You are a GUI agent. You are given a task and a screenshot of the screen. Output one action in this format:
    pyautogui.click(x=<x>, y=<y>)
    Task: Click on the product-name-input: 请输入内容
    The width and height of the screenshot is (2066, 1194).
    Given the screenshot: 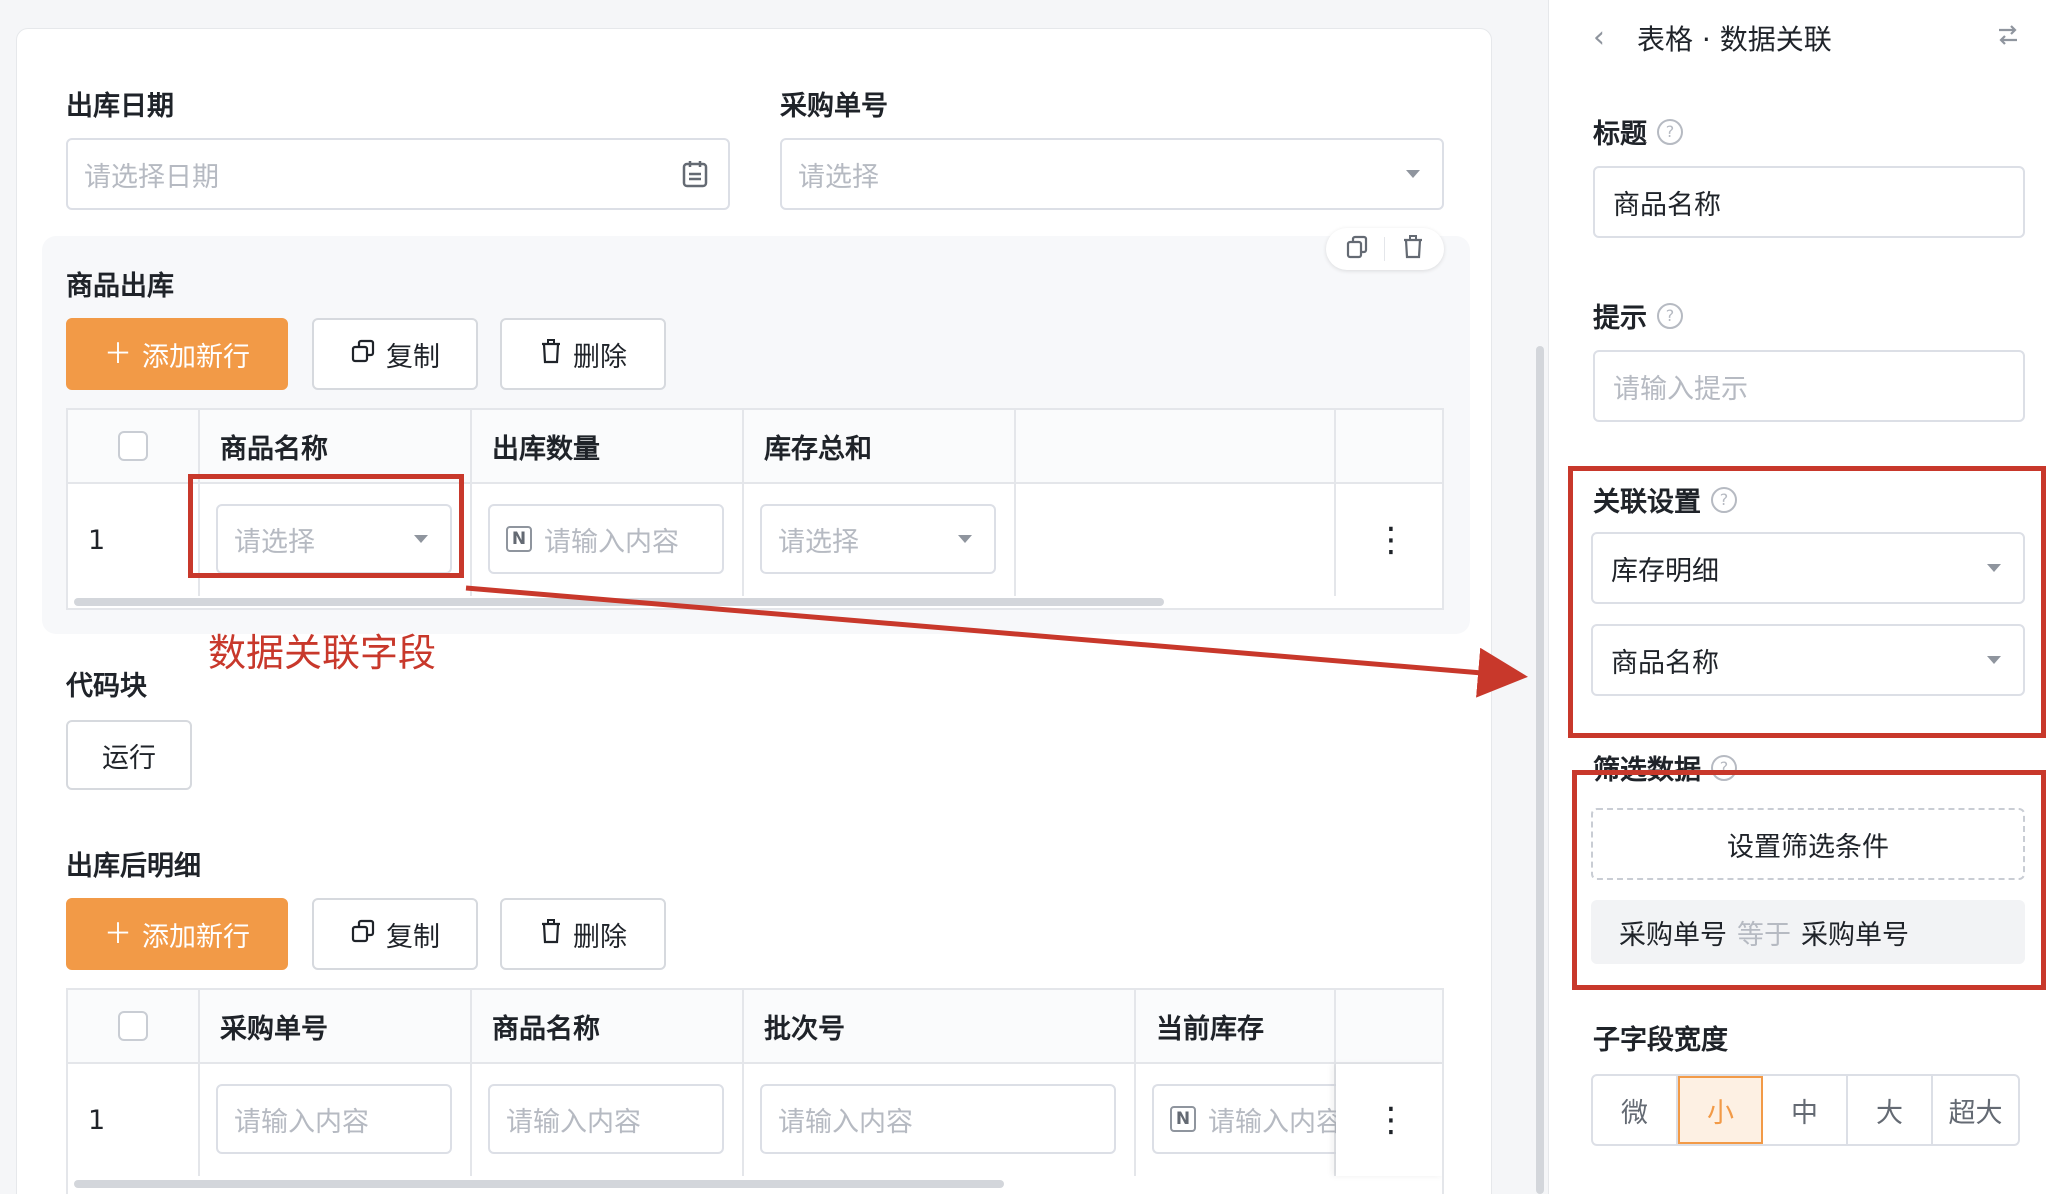 What is the action you would take?
    pyautogui.click(x=606, y=1119)
    